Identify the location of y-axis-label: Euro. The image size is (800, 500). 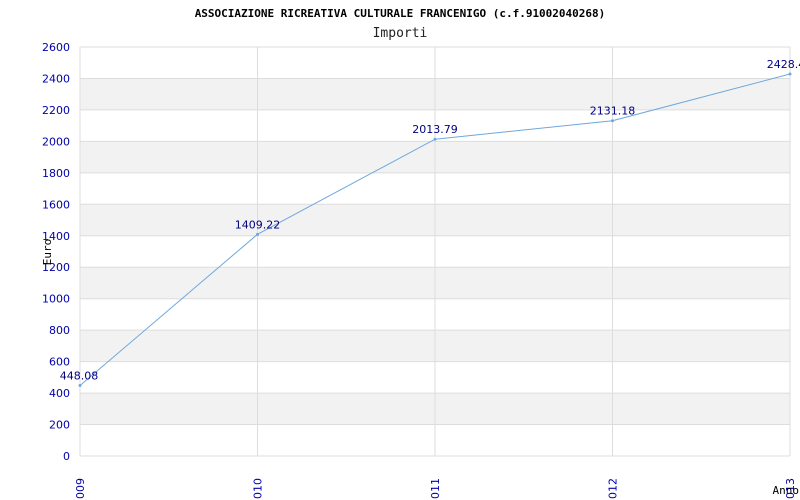
(47, 252).